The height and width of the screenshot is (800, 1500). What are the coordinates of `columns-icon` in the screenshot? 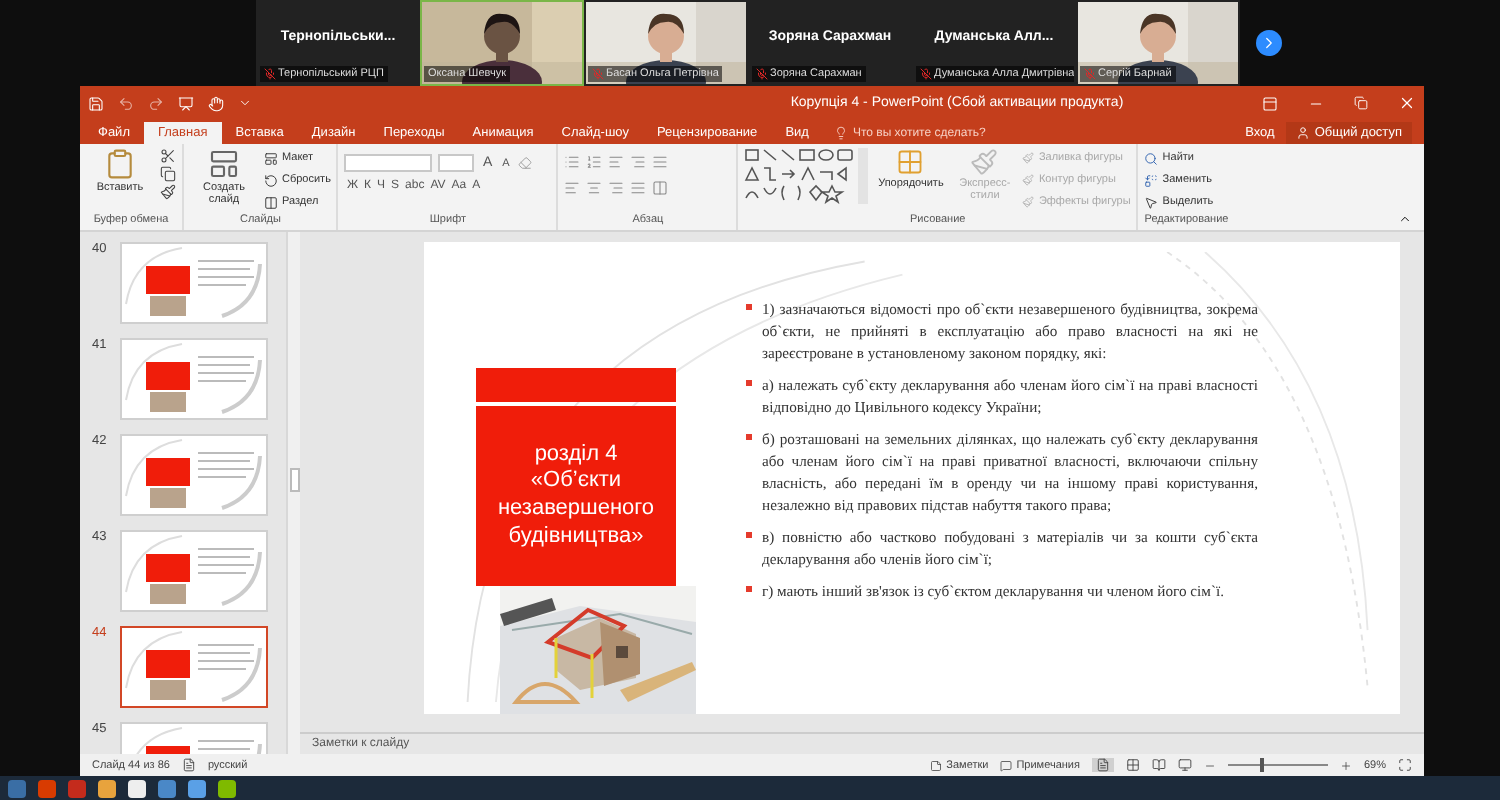 It's located at (660, 188).